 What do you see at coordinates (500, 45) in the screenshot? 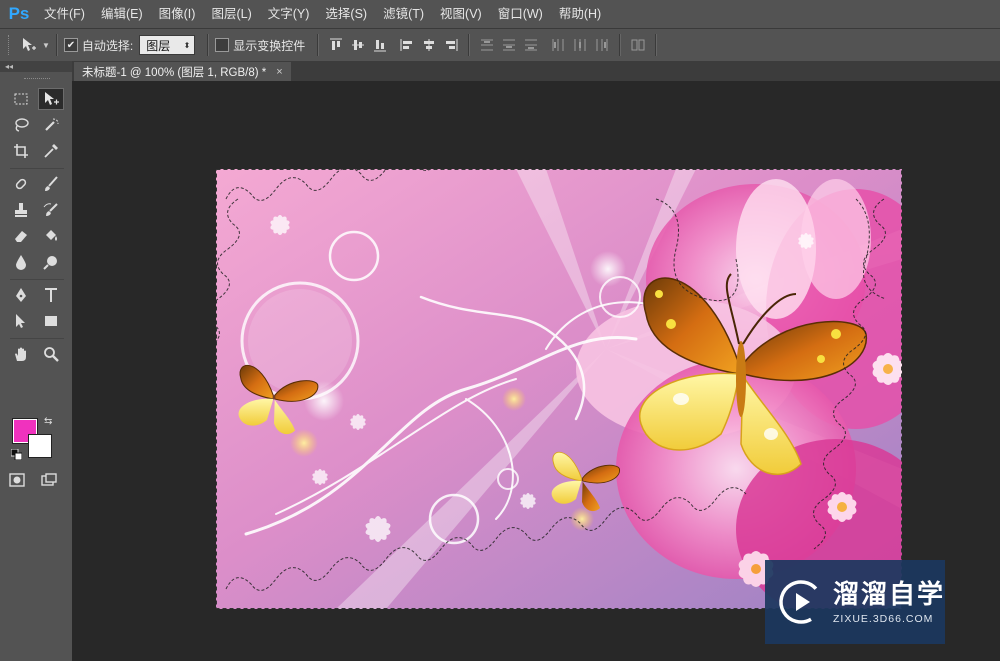
I see `options-bar: ▼ ✔ 自动选择: 图层 ⬍ 显示变换控件` at bounding box center [500, 45].